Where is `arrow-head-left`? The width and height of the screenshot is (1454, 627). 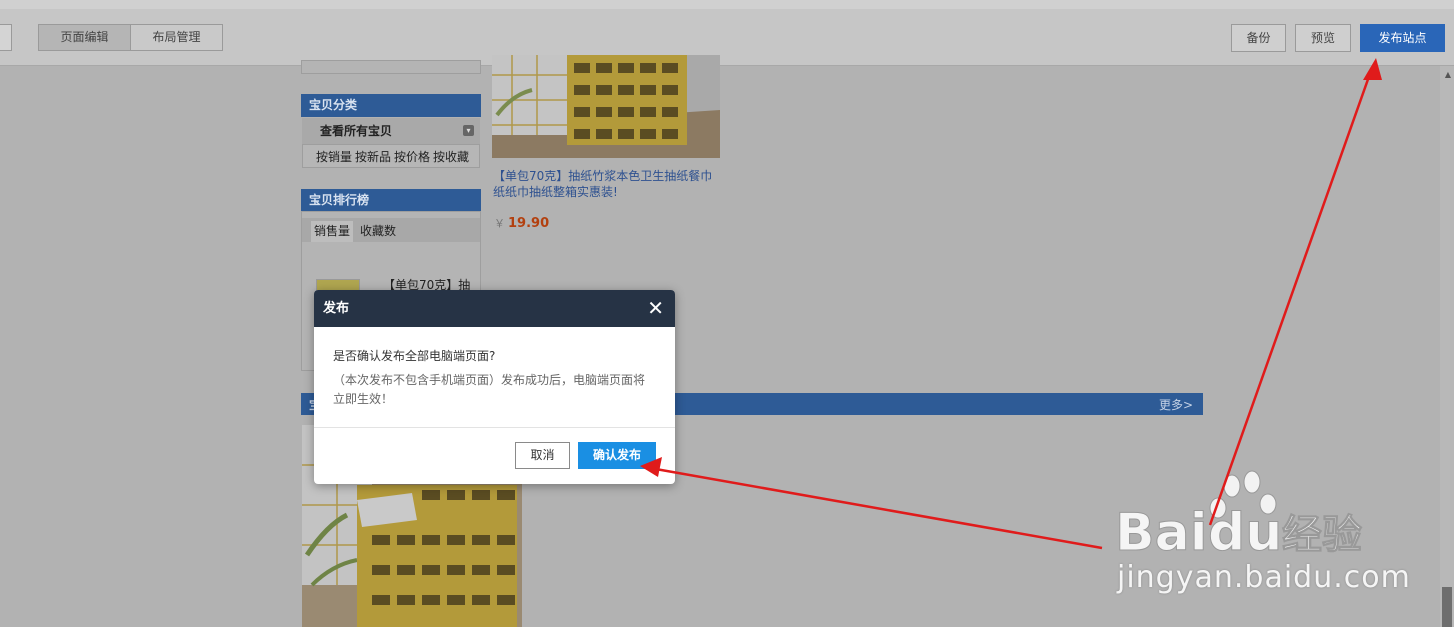 arrow-head-left is located at coordinates (651, 467).